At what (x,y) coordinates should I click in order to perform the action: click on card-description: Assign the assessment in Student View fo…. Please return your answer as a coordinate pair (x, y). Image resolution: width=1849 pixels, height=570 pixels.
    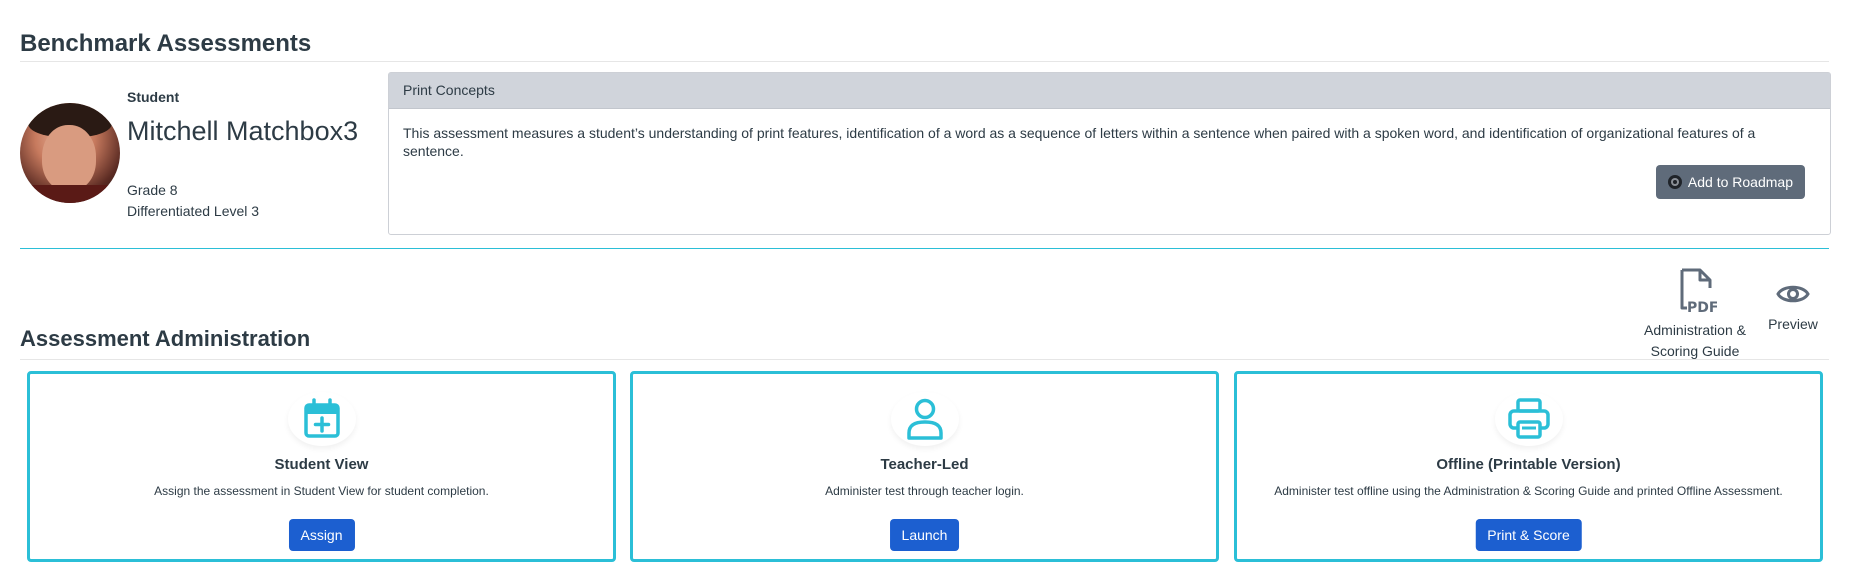
    Looking at the image, I should click on (321, 491).